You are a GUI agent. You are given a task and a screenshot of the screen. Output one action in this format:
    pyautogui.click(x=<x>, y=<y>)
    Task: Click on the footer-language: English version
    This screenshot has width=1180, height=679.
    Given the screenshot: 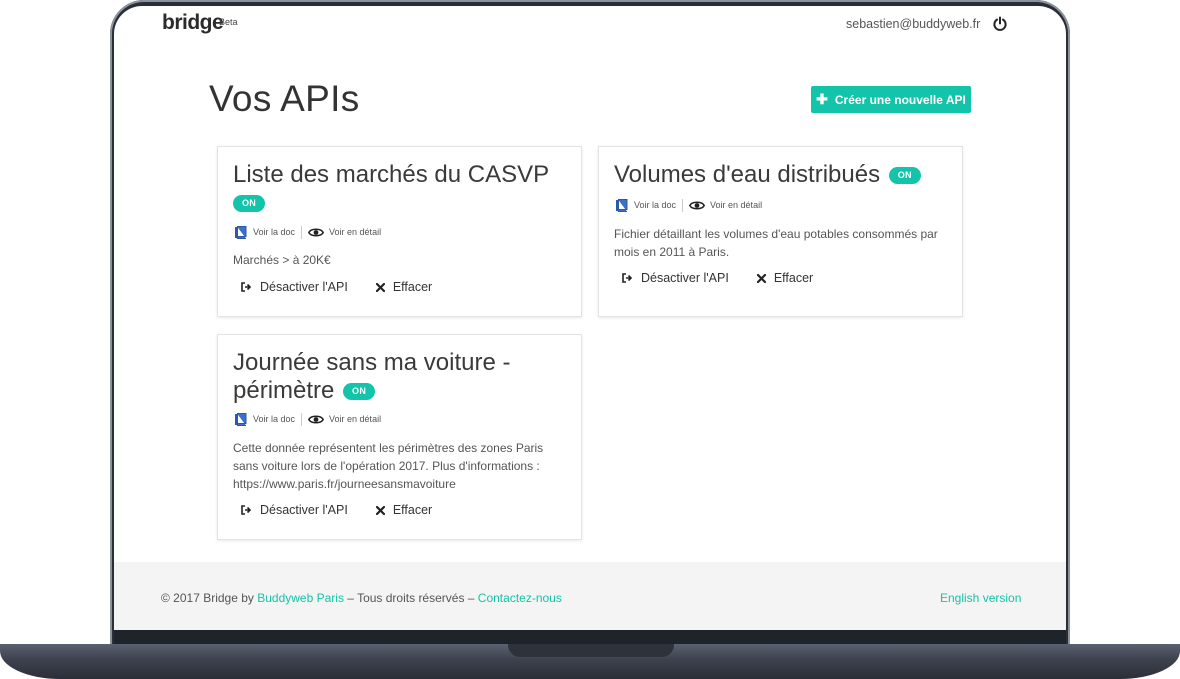 What is the action you would take?
    pyautogui.click(x=980, y=598)
    